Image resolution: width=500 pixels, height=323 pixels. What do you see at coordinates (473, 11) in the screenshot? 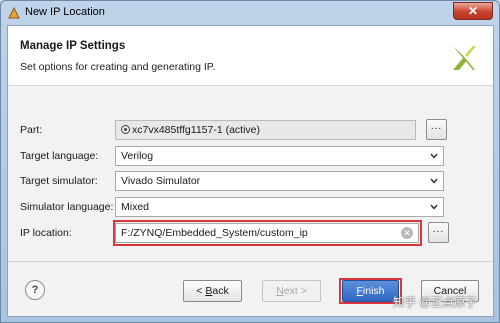
I see `close-button: ✕` at bounding box center [473, 11].